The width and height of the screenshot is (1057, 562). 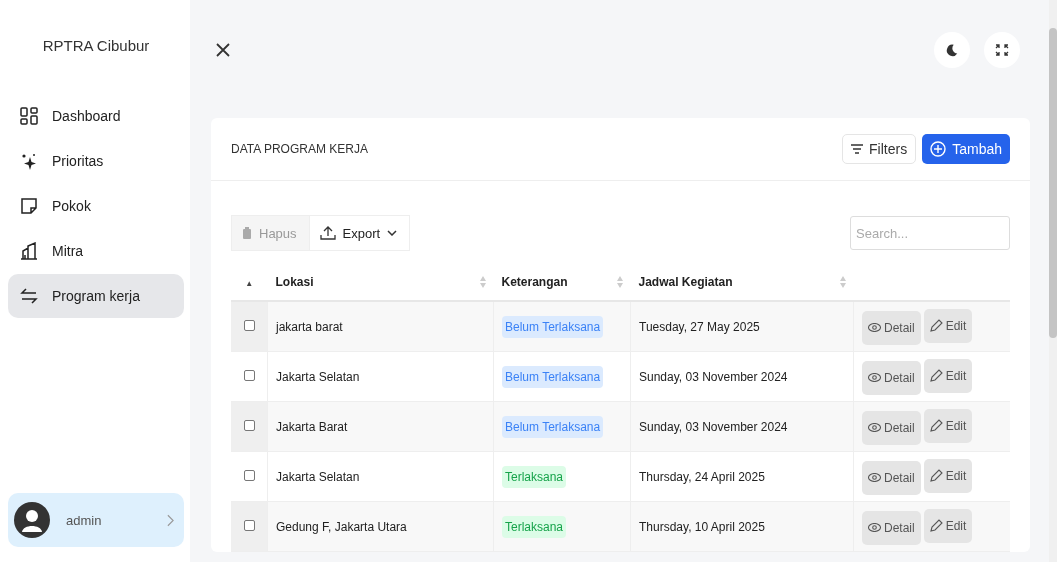 I want to click on upload-icon, so click(x=327, y=233).